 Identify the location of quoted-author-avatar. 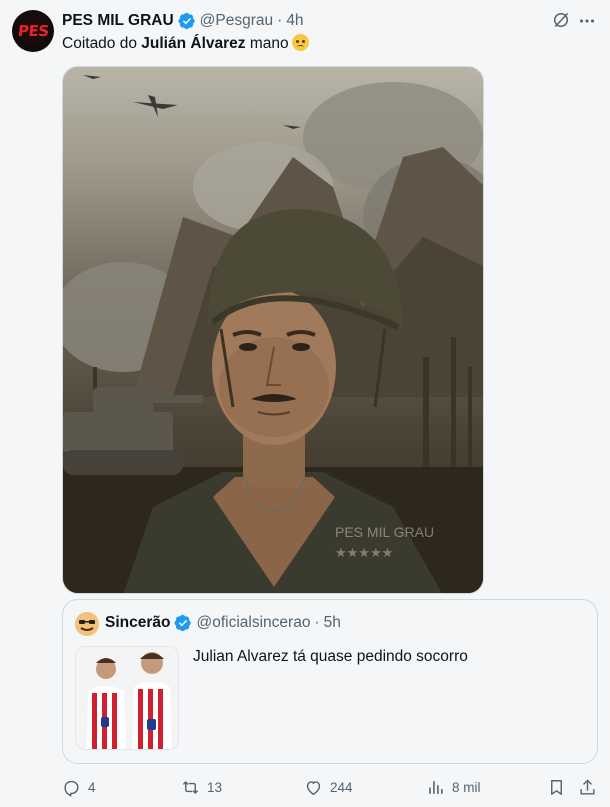
(87, 624).